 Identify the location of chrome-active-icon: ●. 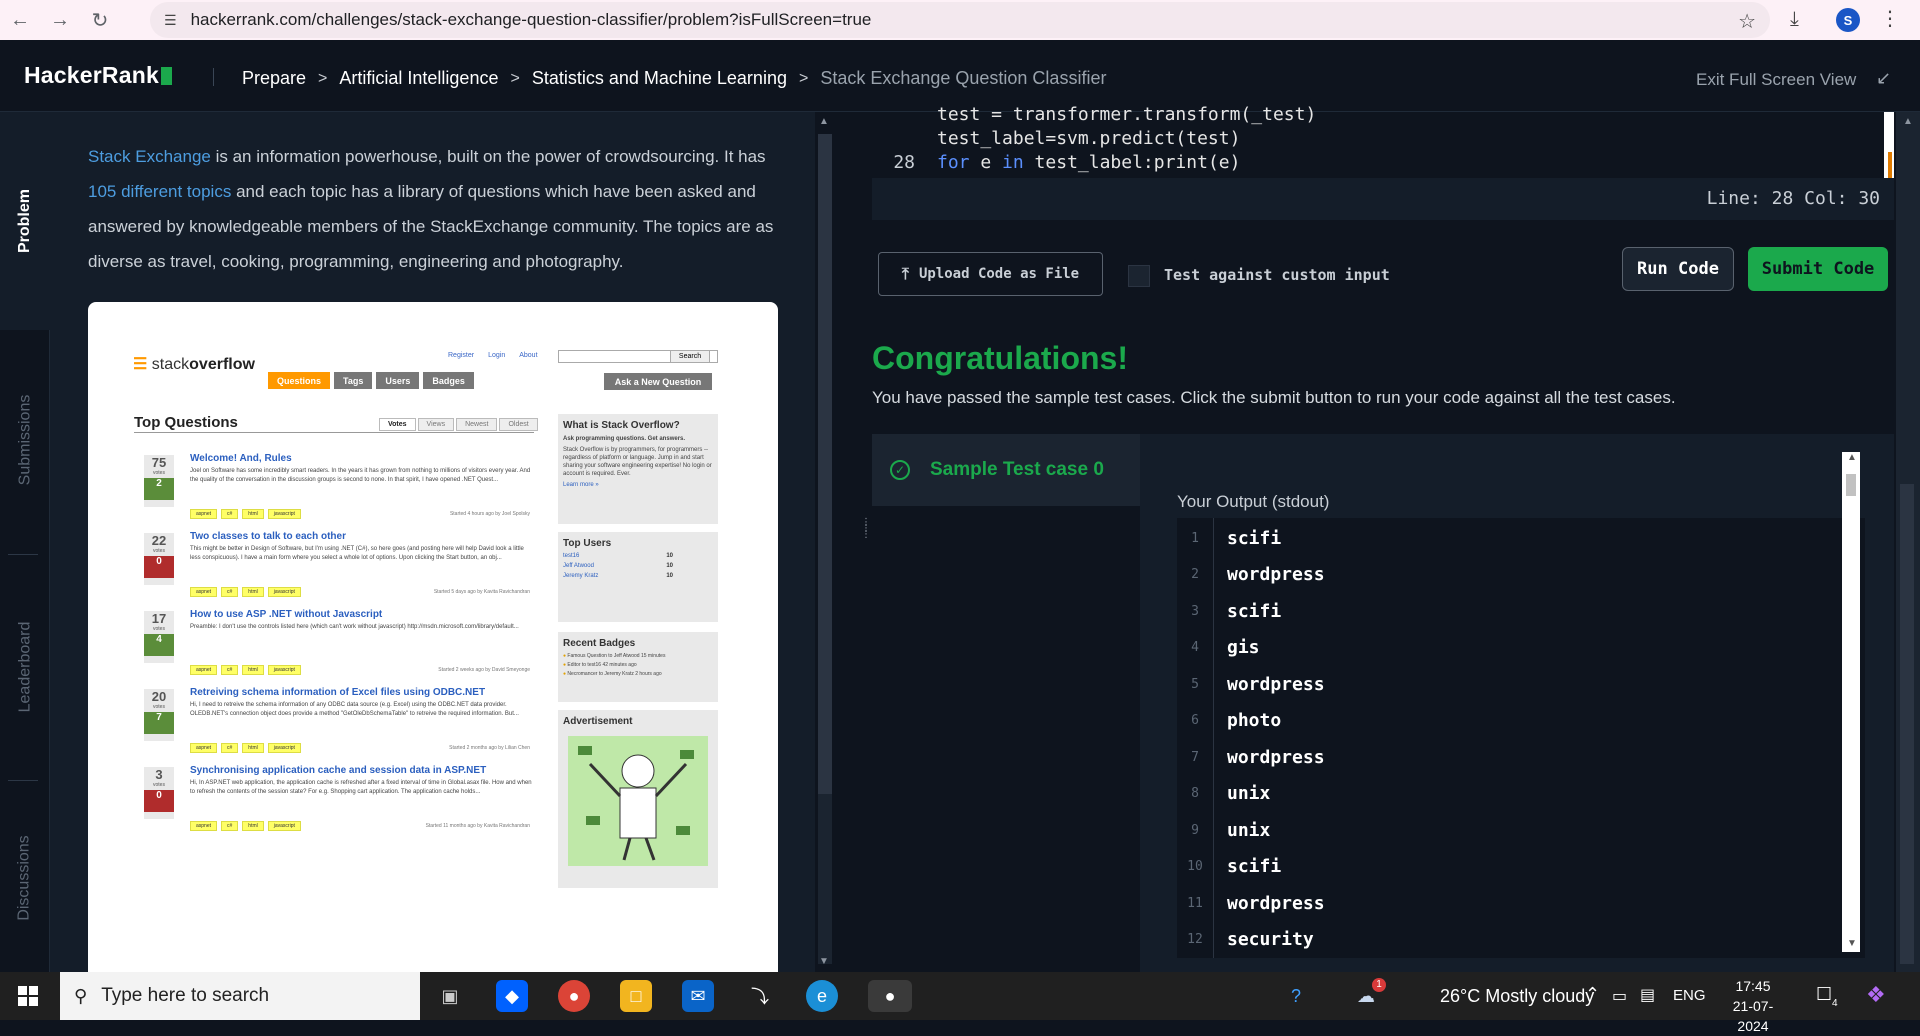
(890, 996).